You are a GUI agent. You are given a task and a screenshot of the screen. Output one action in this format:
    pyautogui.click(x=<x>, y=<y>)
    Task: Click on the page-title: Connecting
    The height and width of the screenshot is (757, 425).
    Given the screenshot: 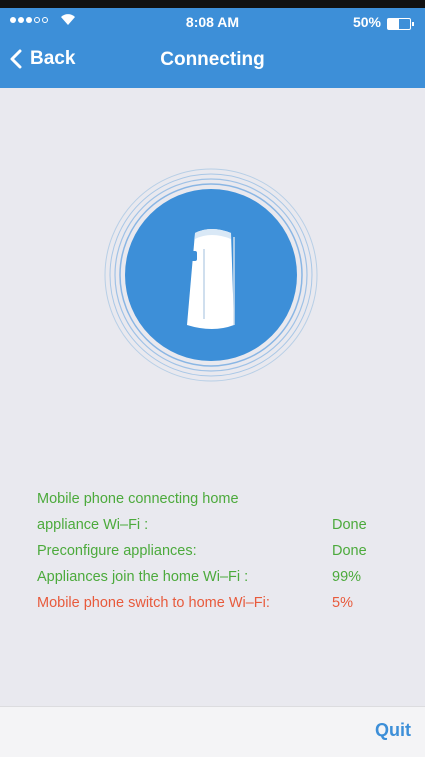 What is the action you would take?
    pyautogui.click(x=212, y=59)
    